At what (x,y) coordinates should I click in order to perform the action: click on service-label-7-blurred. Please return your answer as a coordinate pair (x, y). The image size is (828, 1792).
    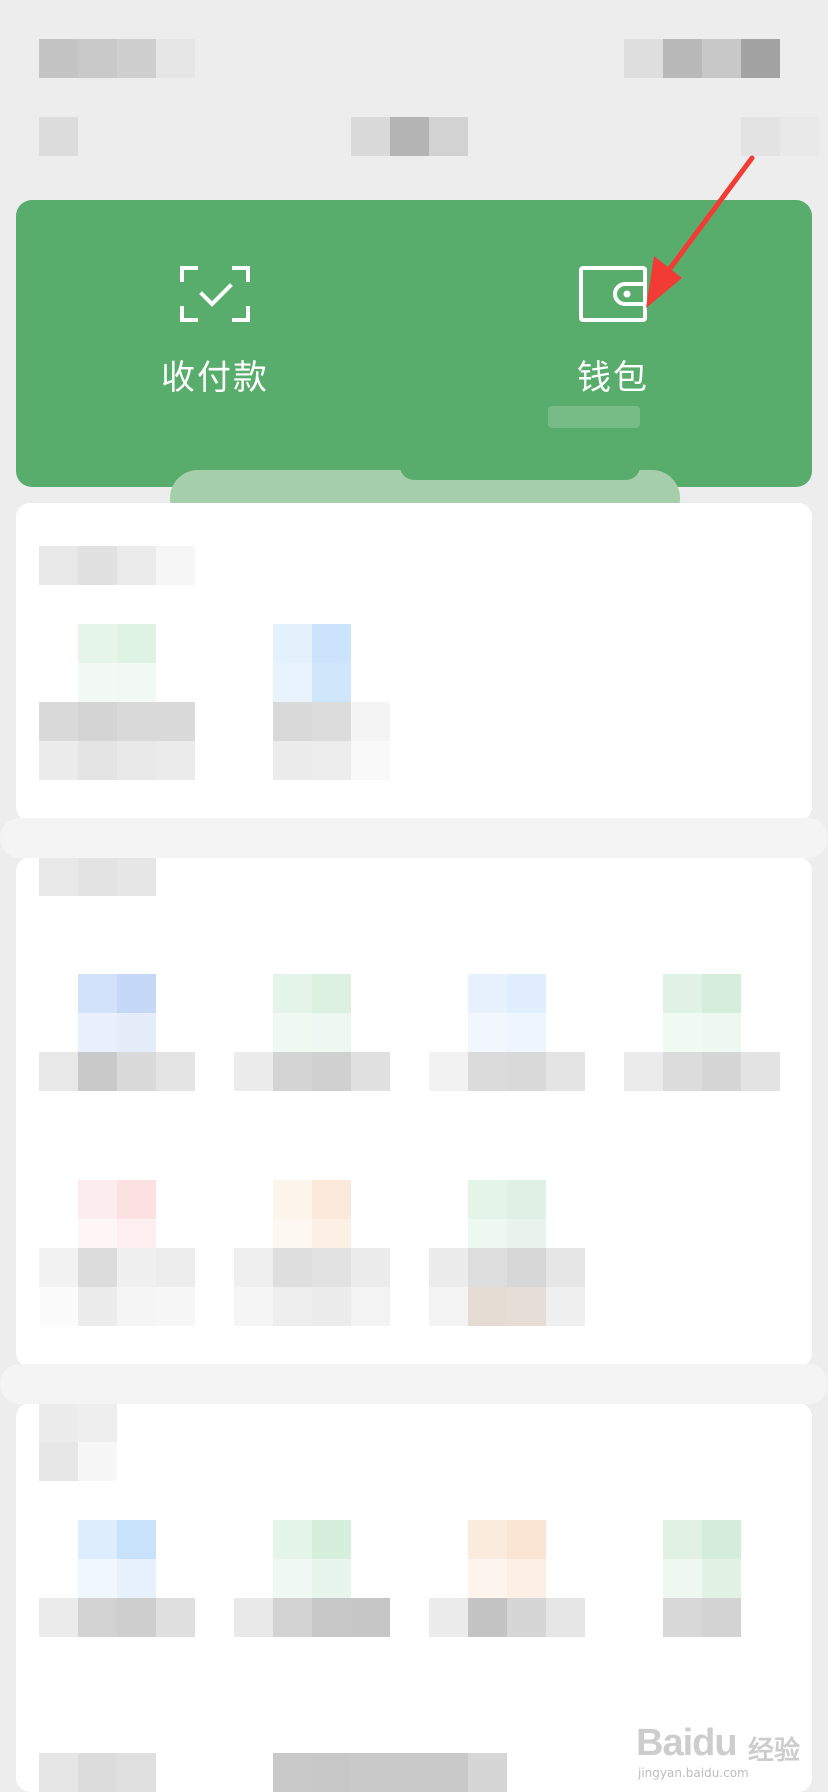
    Looking at the image, I should click on (117, 1287).